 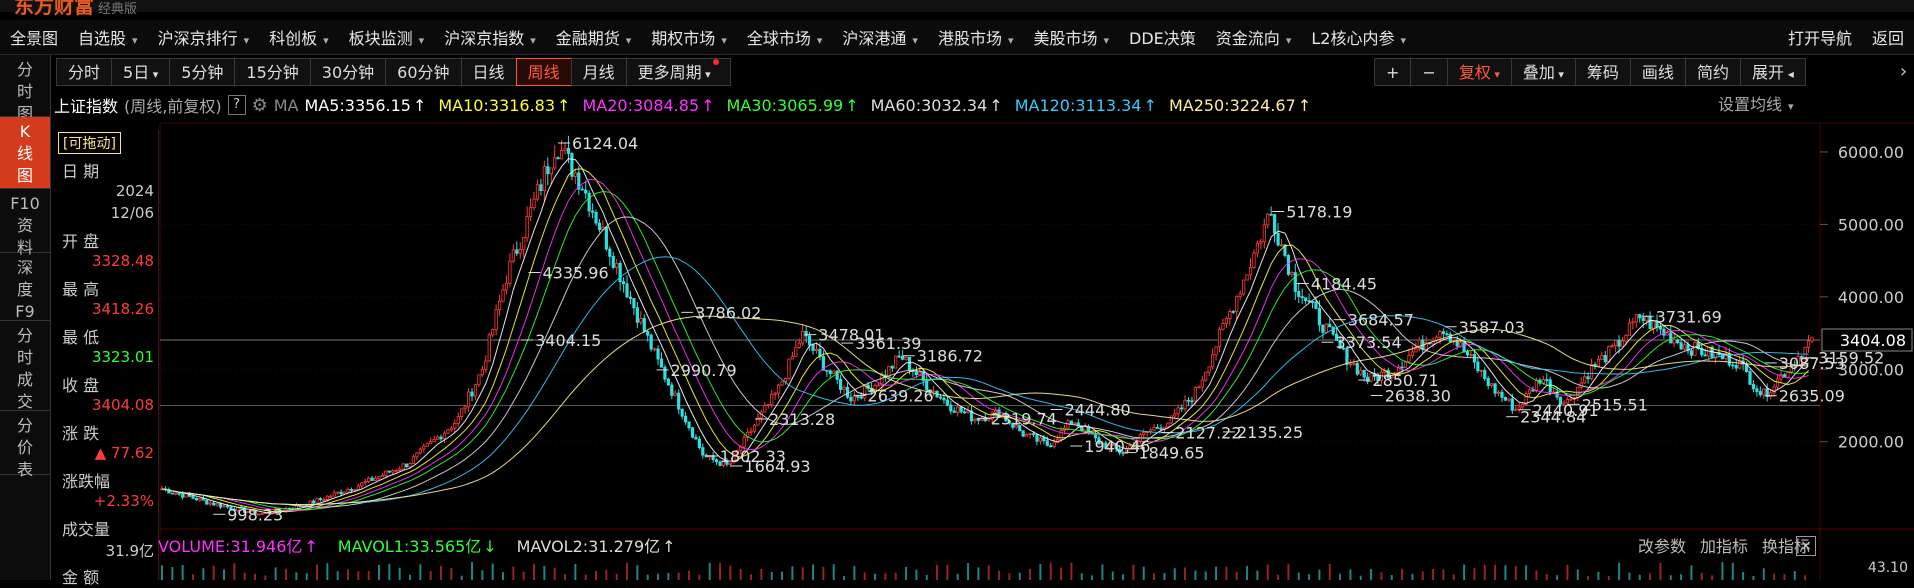 I want to click on period-tab: 分时, so click(x=84, y=72).